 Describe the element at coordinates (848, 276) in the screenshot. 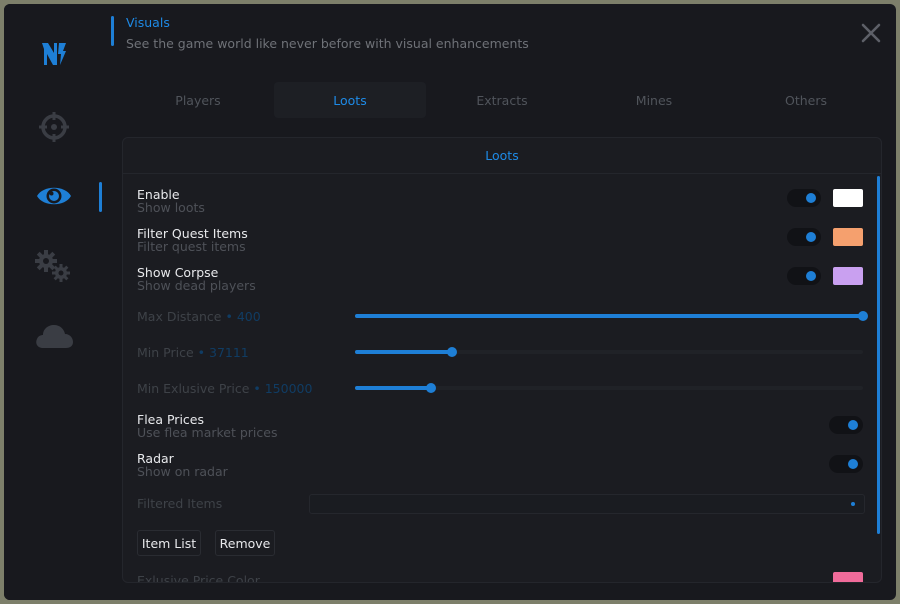

I see `show-corpse-color-swatch` at that location.